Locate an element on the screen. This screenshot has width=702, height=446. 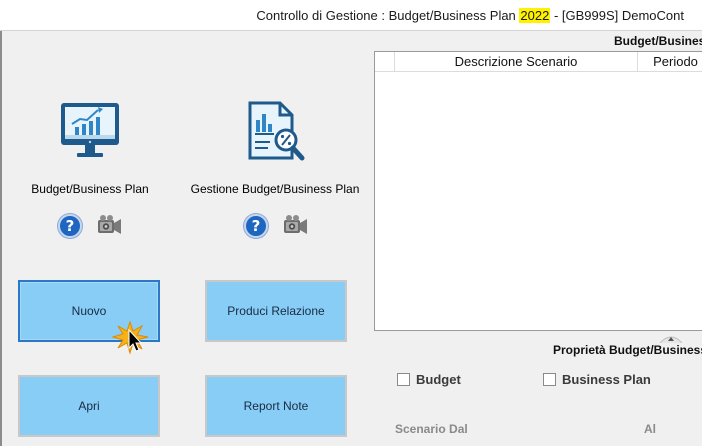
nuovo-button-label: Nuovo is located at coordinates (89, 311).